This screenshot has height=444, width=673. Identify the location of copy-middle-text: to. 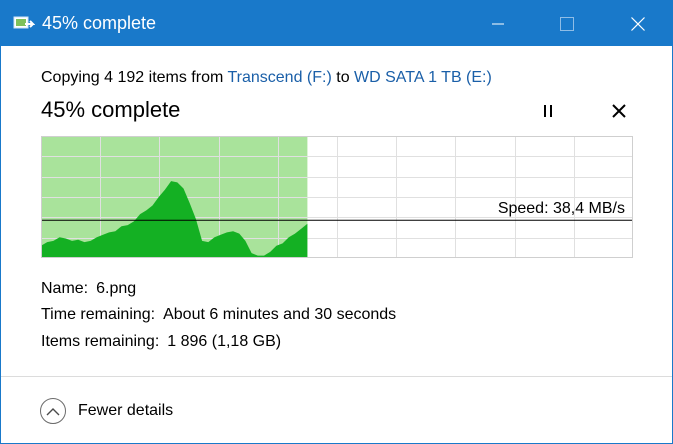
(343, 77).